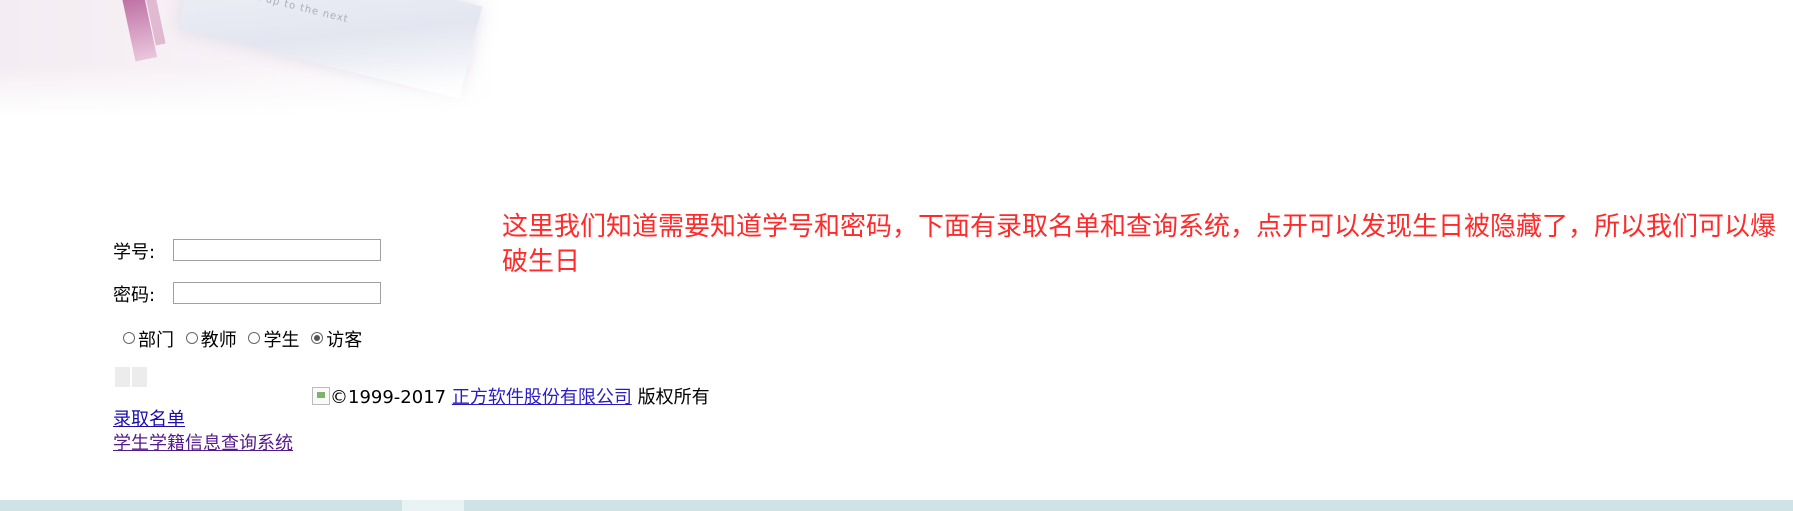 This screenshot has height=511, width=1793. I want to click on password-label: 密码:, so click(134, 295).